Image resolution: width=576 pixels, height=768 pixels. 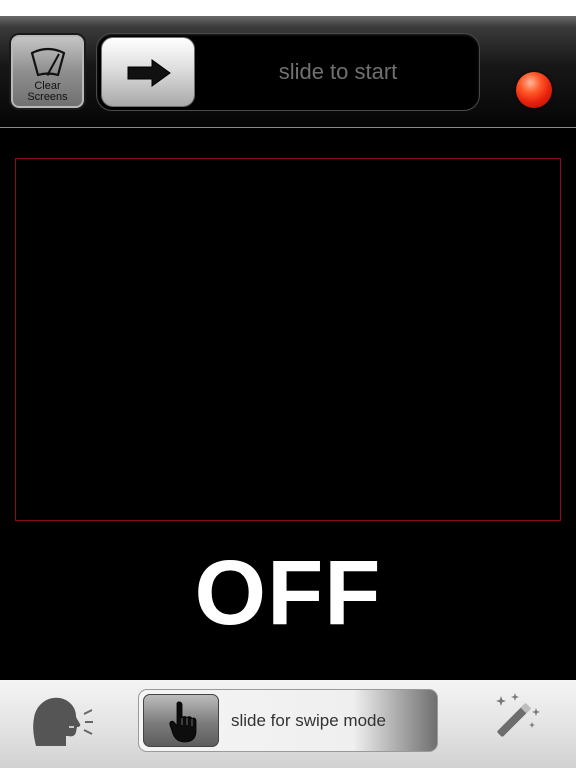 I want to click on magic-wand-icon, so click(x=515, y=719).